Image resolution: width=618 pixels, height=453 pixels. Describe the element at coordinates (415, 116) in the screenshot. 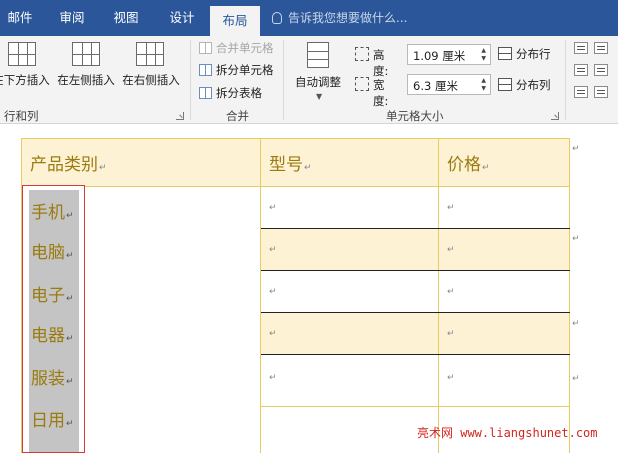

I see `group-label-cell-size: 单元格大小` at that location.